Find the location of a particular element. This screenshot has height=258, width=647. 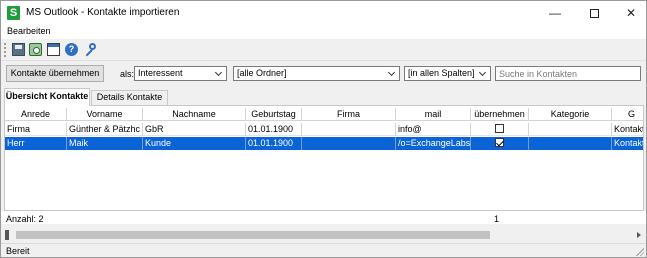

cell-vorname: Günther & Pätzhc is located at coordinates (105, 129).